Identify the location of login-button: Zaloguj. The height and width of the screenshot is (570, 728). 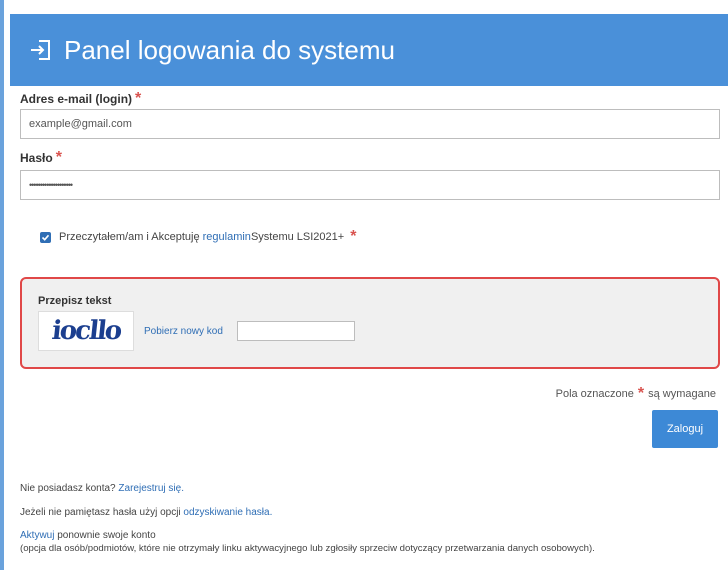
(685, 429).